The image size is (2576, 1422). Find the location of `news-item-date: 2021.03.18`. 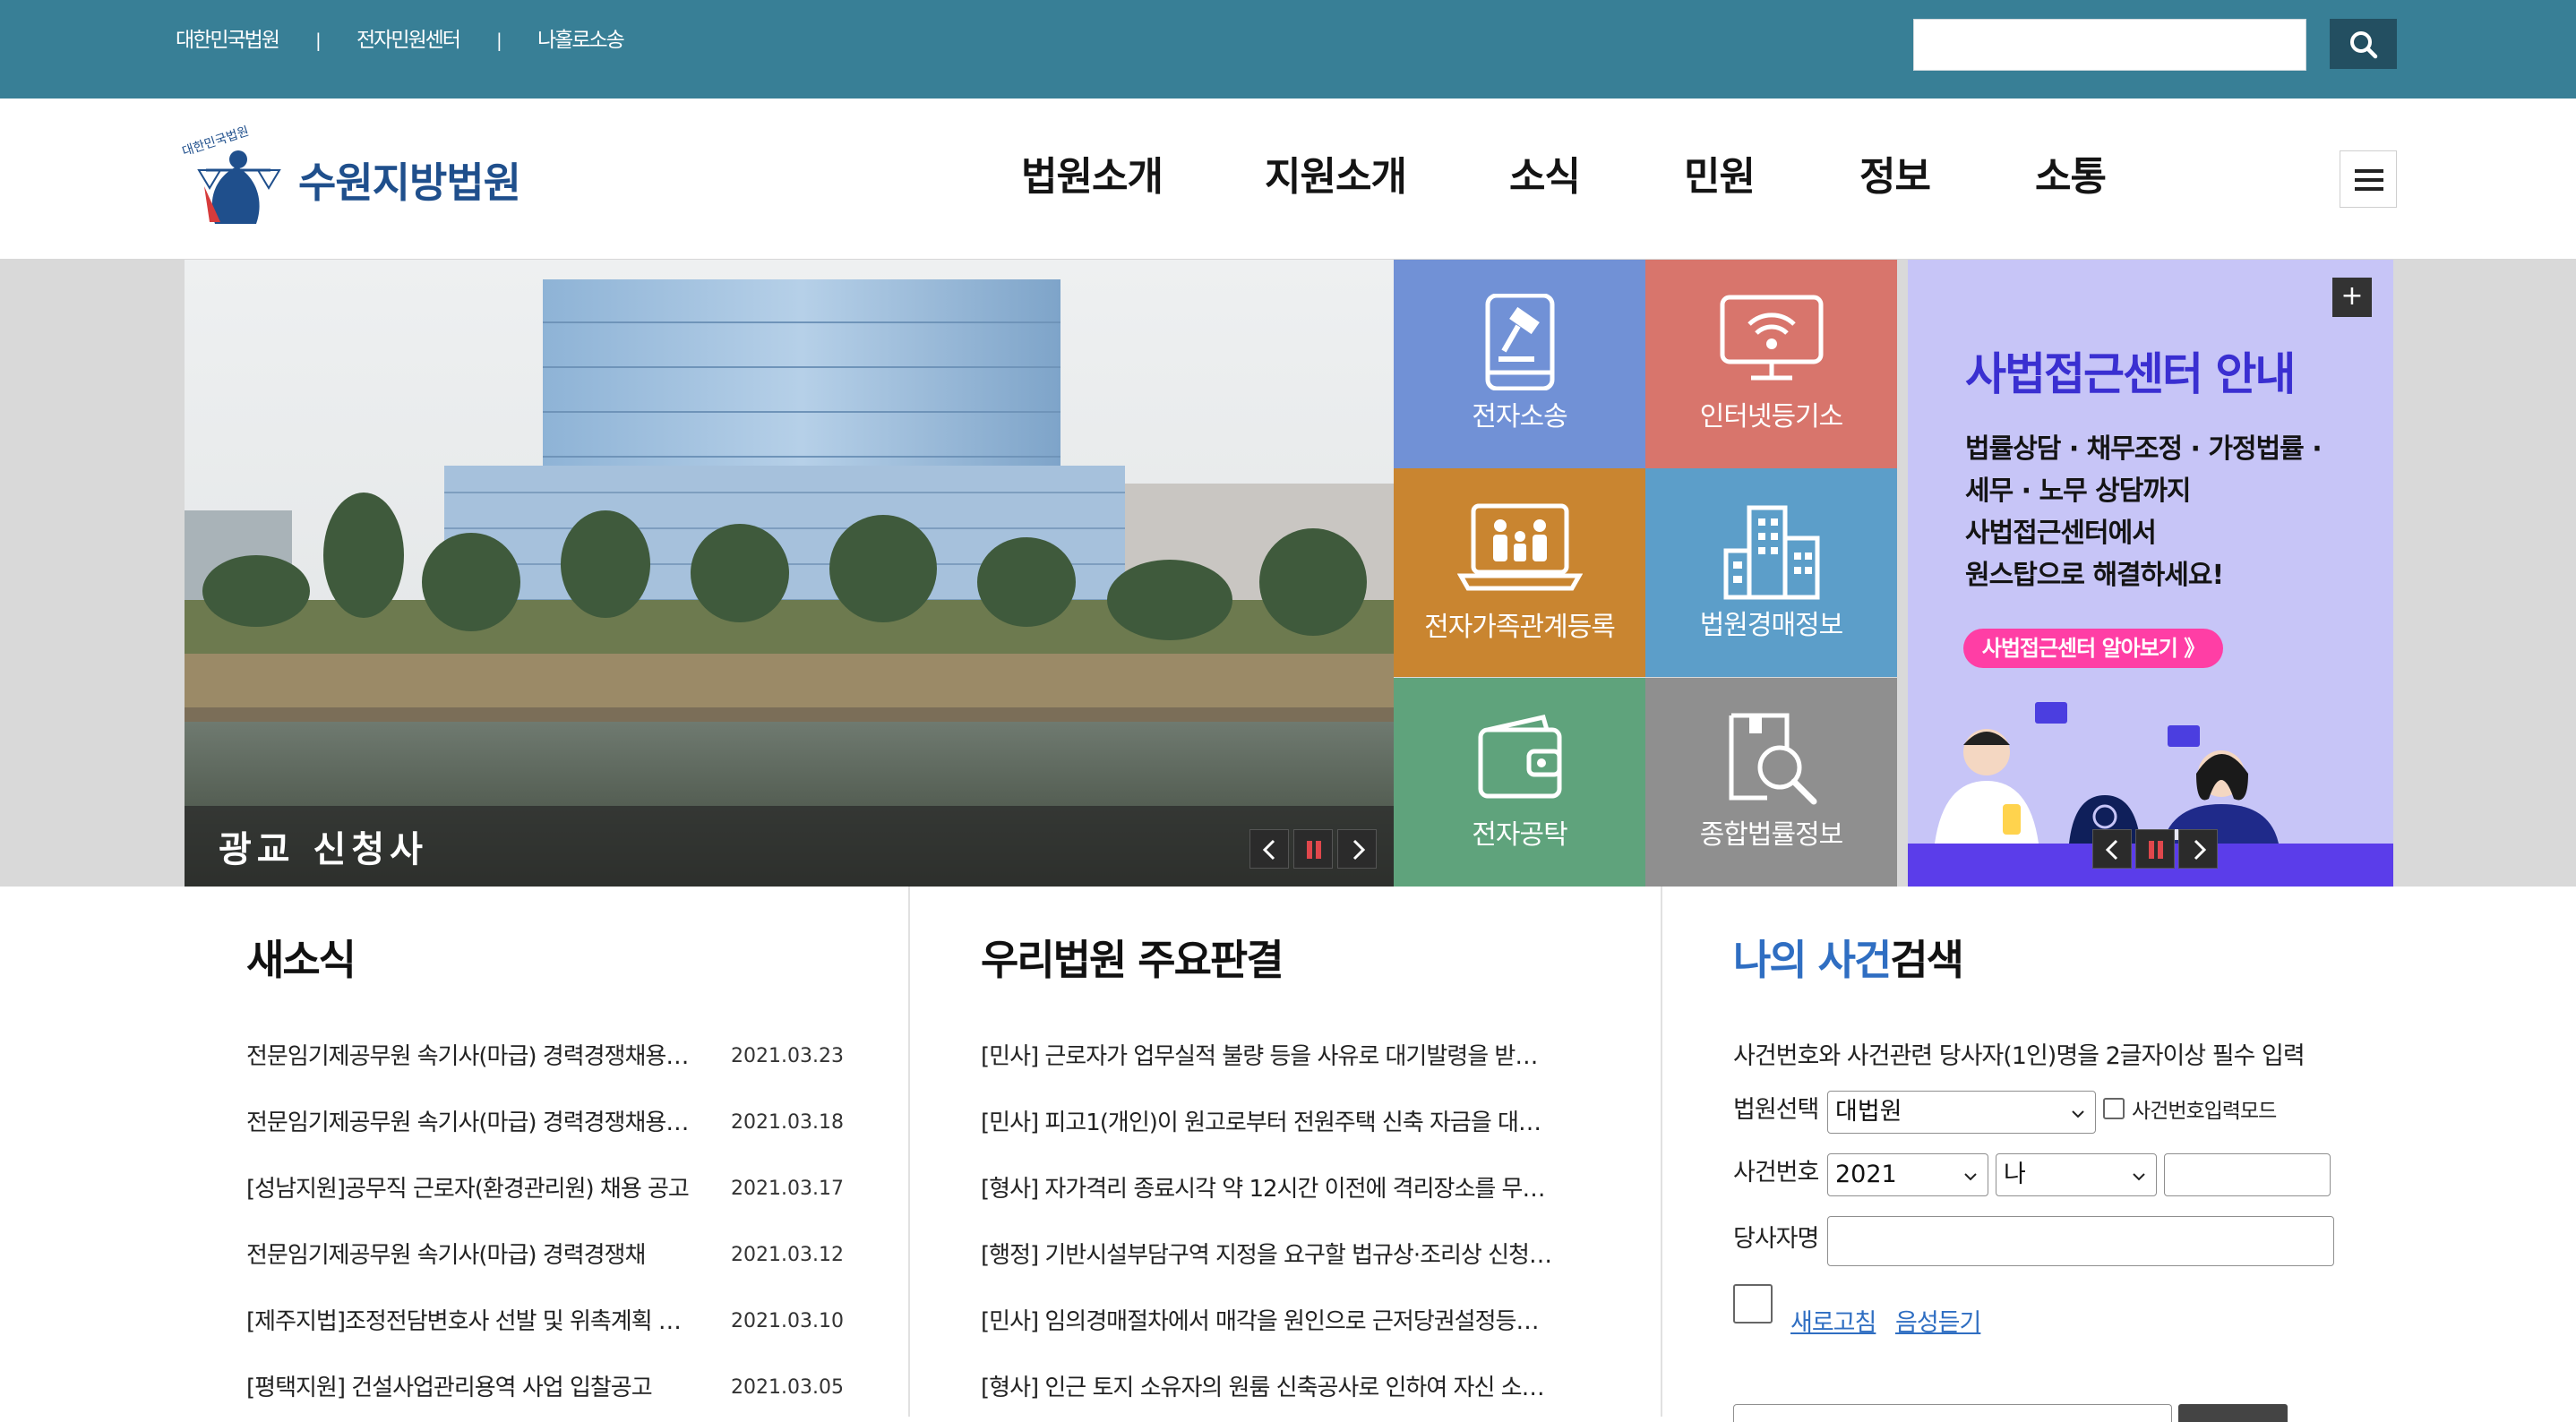

news-item-date: 2021.03.18 is located at coordinates (787, 1122).